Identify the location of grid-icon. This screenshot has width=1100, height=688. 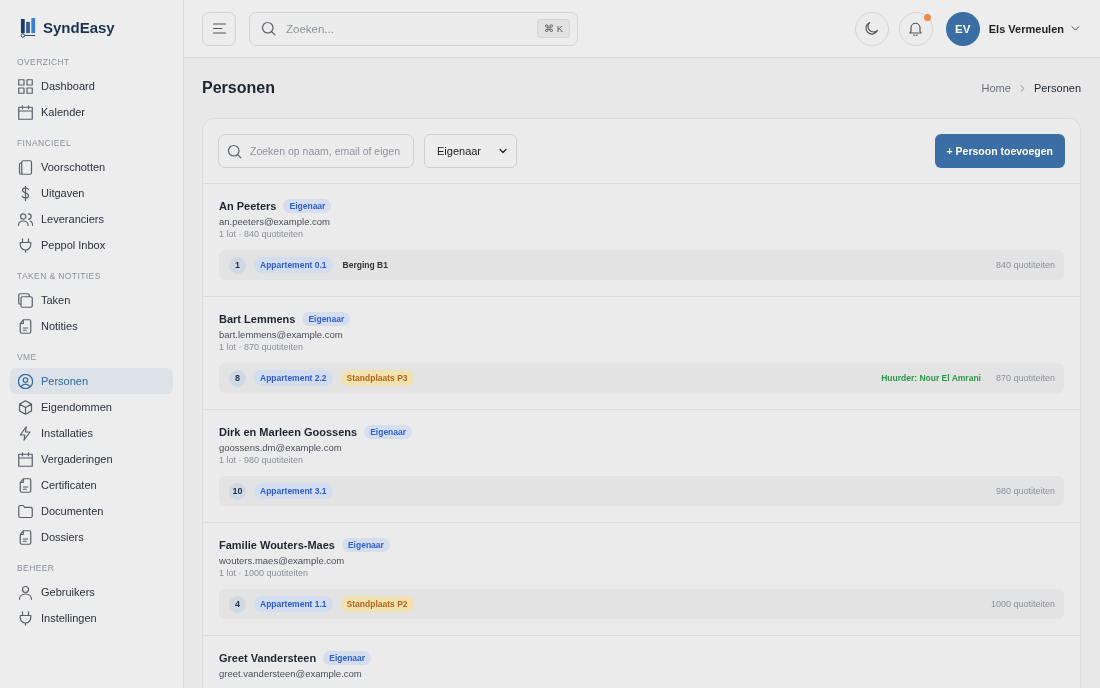
(25, 86).